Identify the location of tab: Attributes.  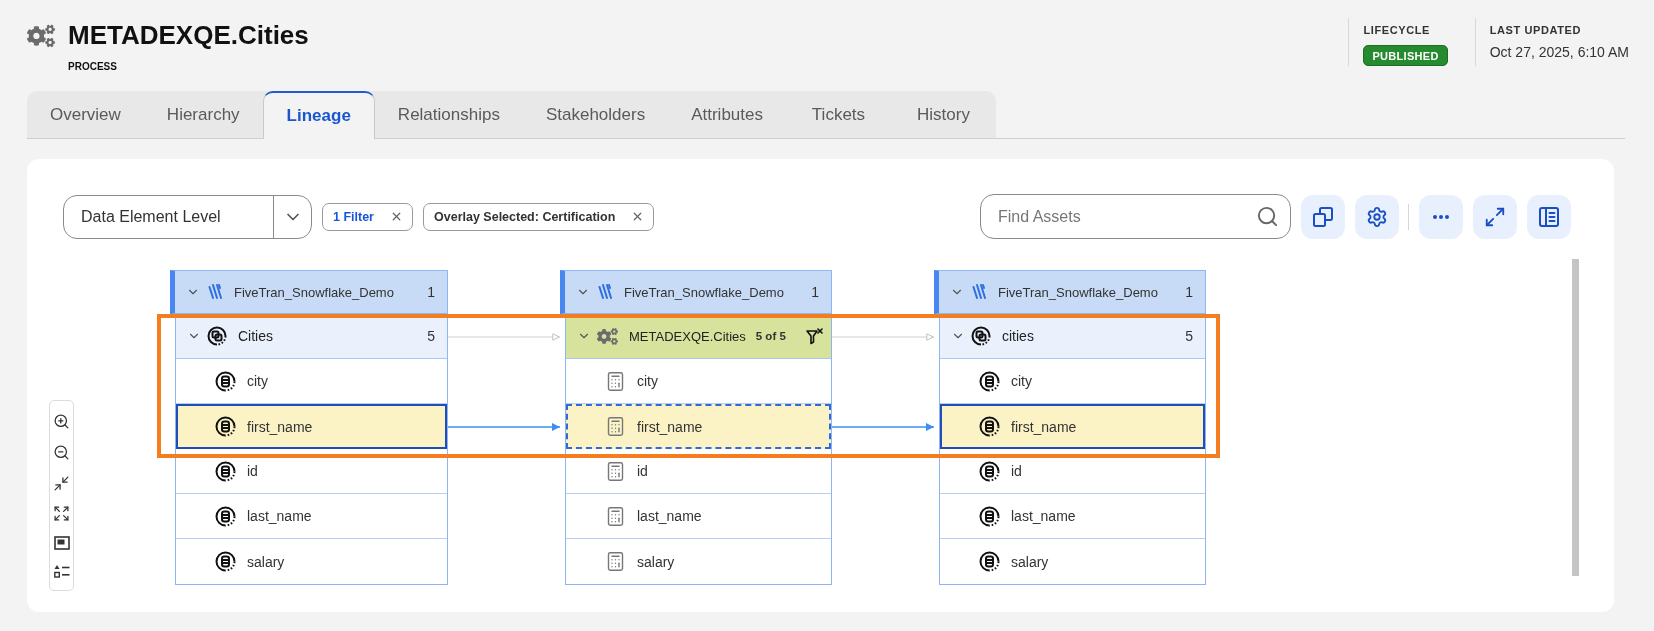
(727, 114).